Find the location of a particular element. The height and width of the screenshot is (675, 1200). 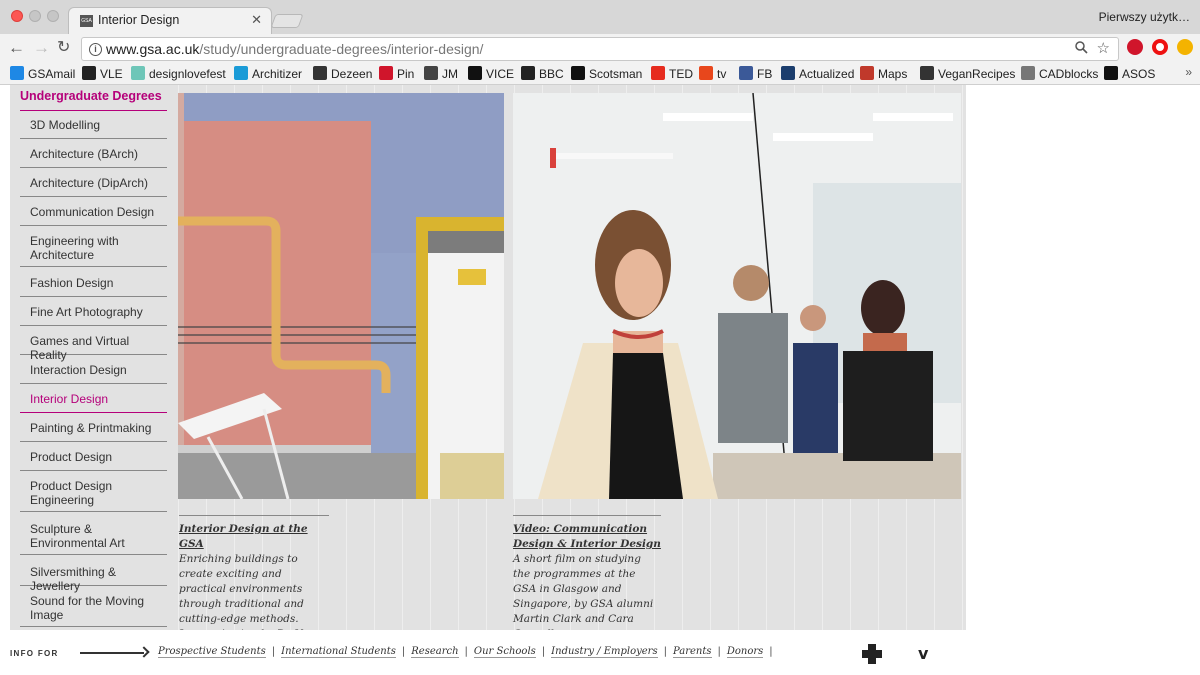

sidebar-item: Interaction Design is located at coordinates (93, 373).